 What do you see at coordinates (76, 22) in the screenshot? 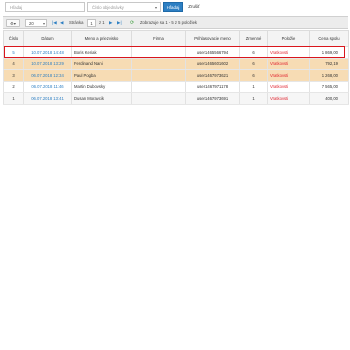
I see `page-label: Stránka` at bounding box center [76, 22].